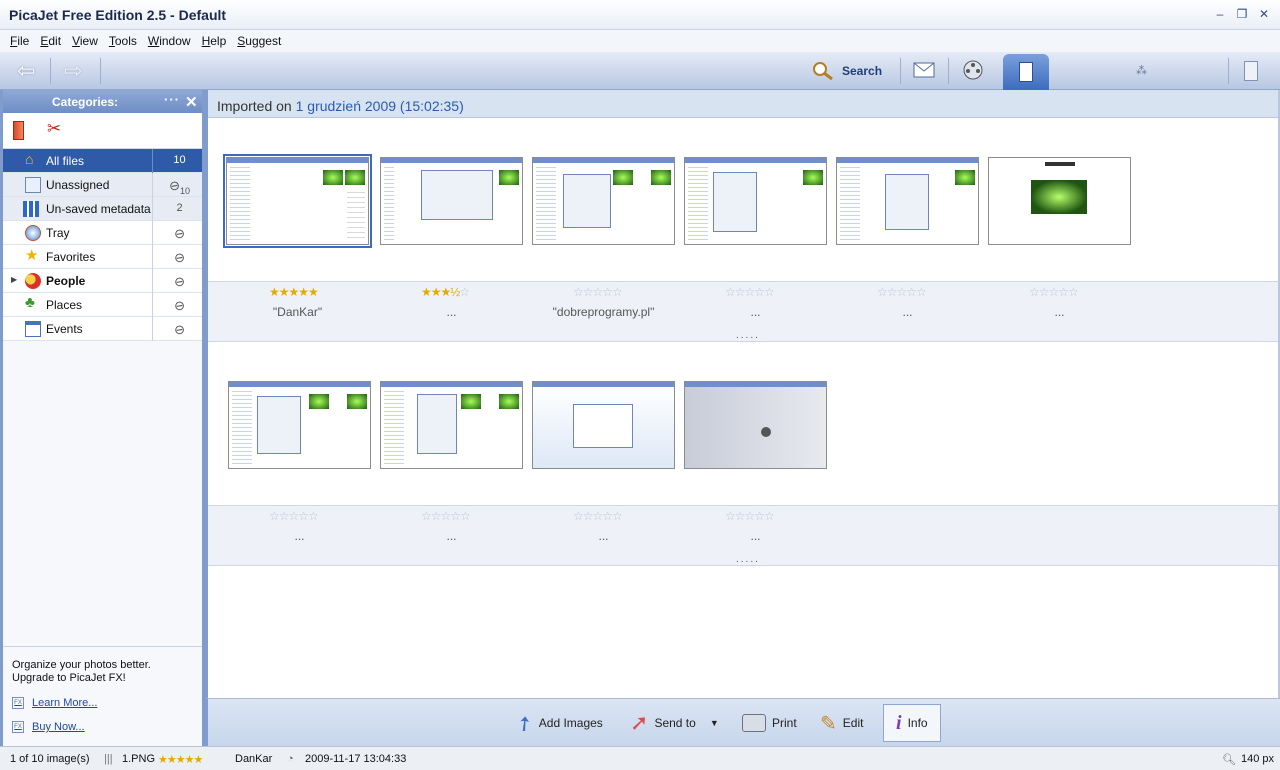 This screenshot has height=770, width=1280. I want to click on image-caption: "dobreprogramy.pl", so click(603, 312).